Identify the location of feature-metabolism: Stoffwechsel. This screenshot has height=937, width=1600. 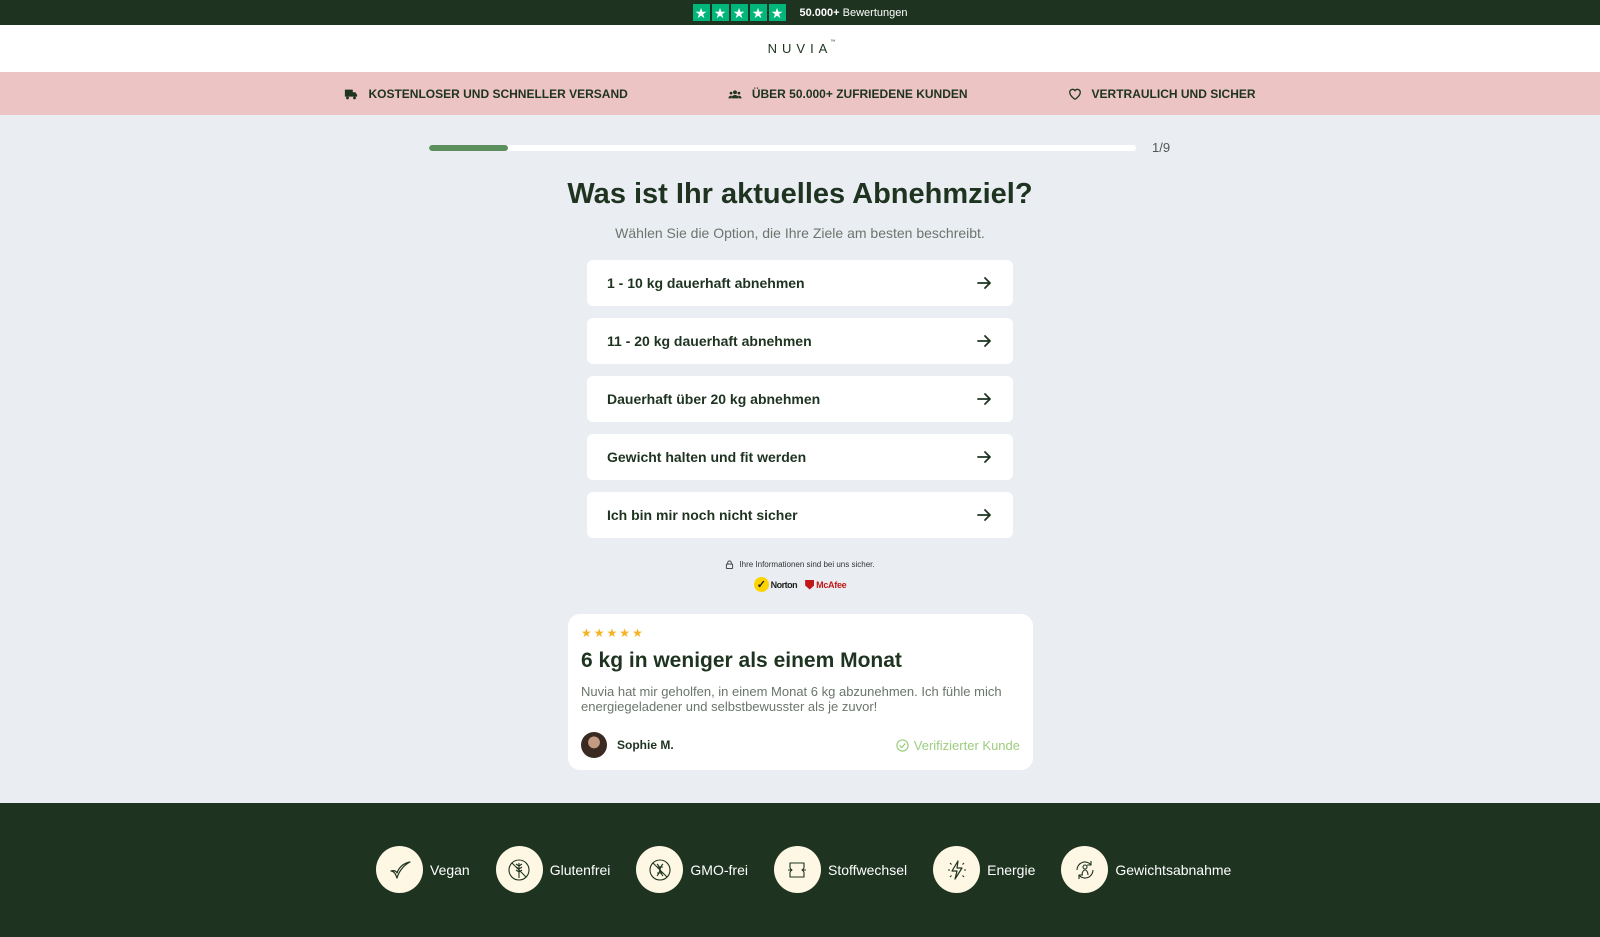
(840, 869).